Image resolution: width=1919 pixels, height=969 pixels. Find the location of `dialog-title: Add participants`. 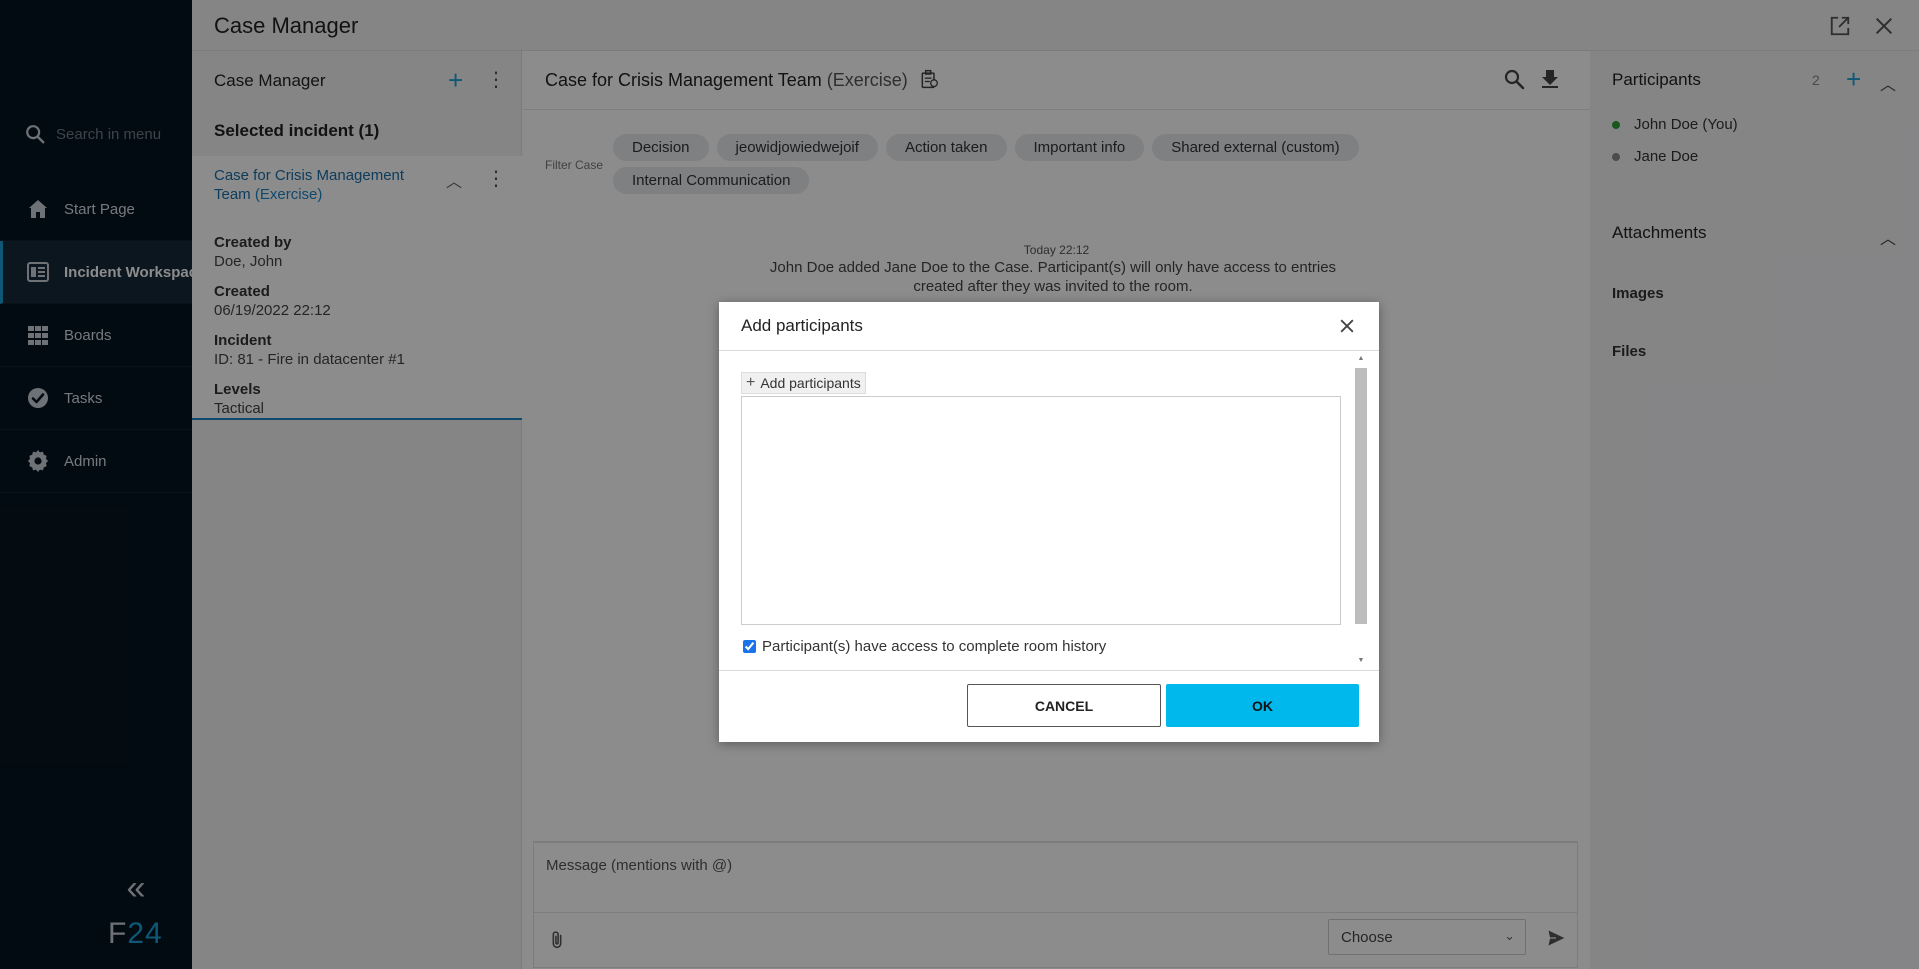

dialog-title: Add participants is located at coordinates (802, 325).